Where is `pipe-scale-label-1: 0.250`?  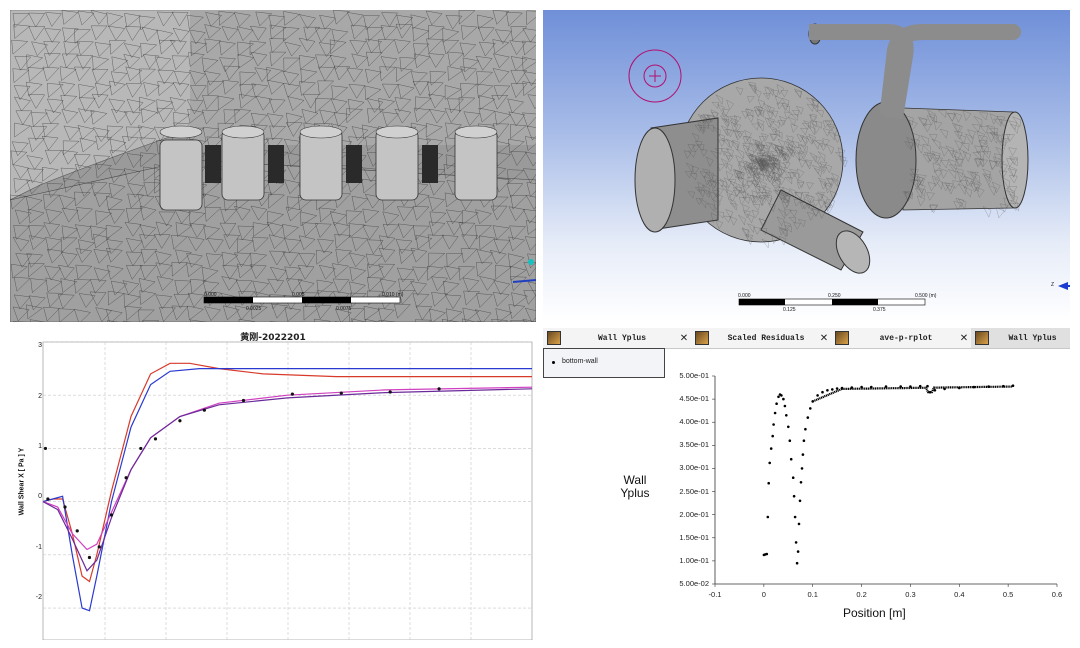 pipe-scale-label-1: 0.250 is located at coordinates (834, 296).